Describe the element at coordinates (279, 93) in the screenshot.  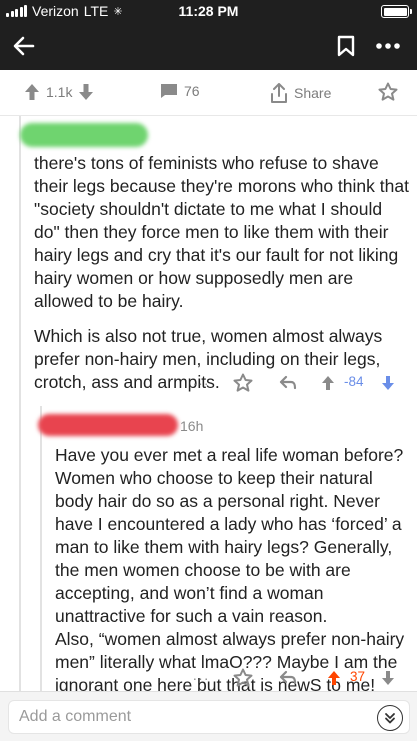
I see `share-icon` at that location.